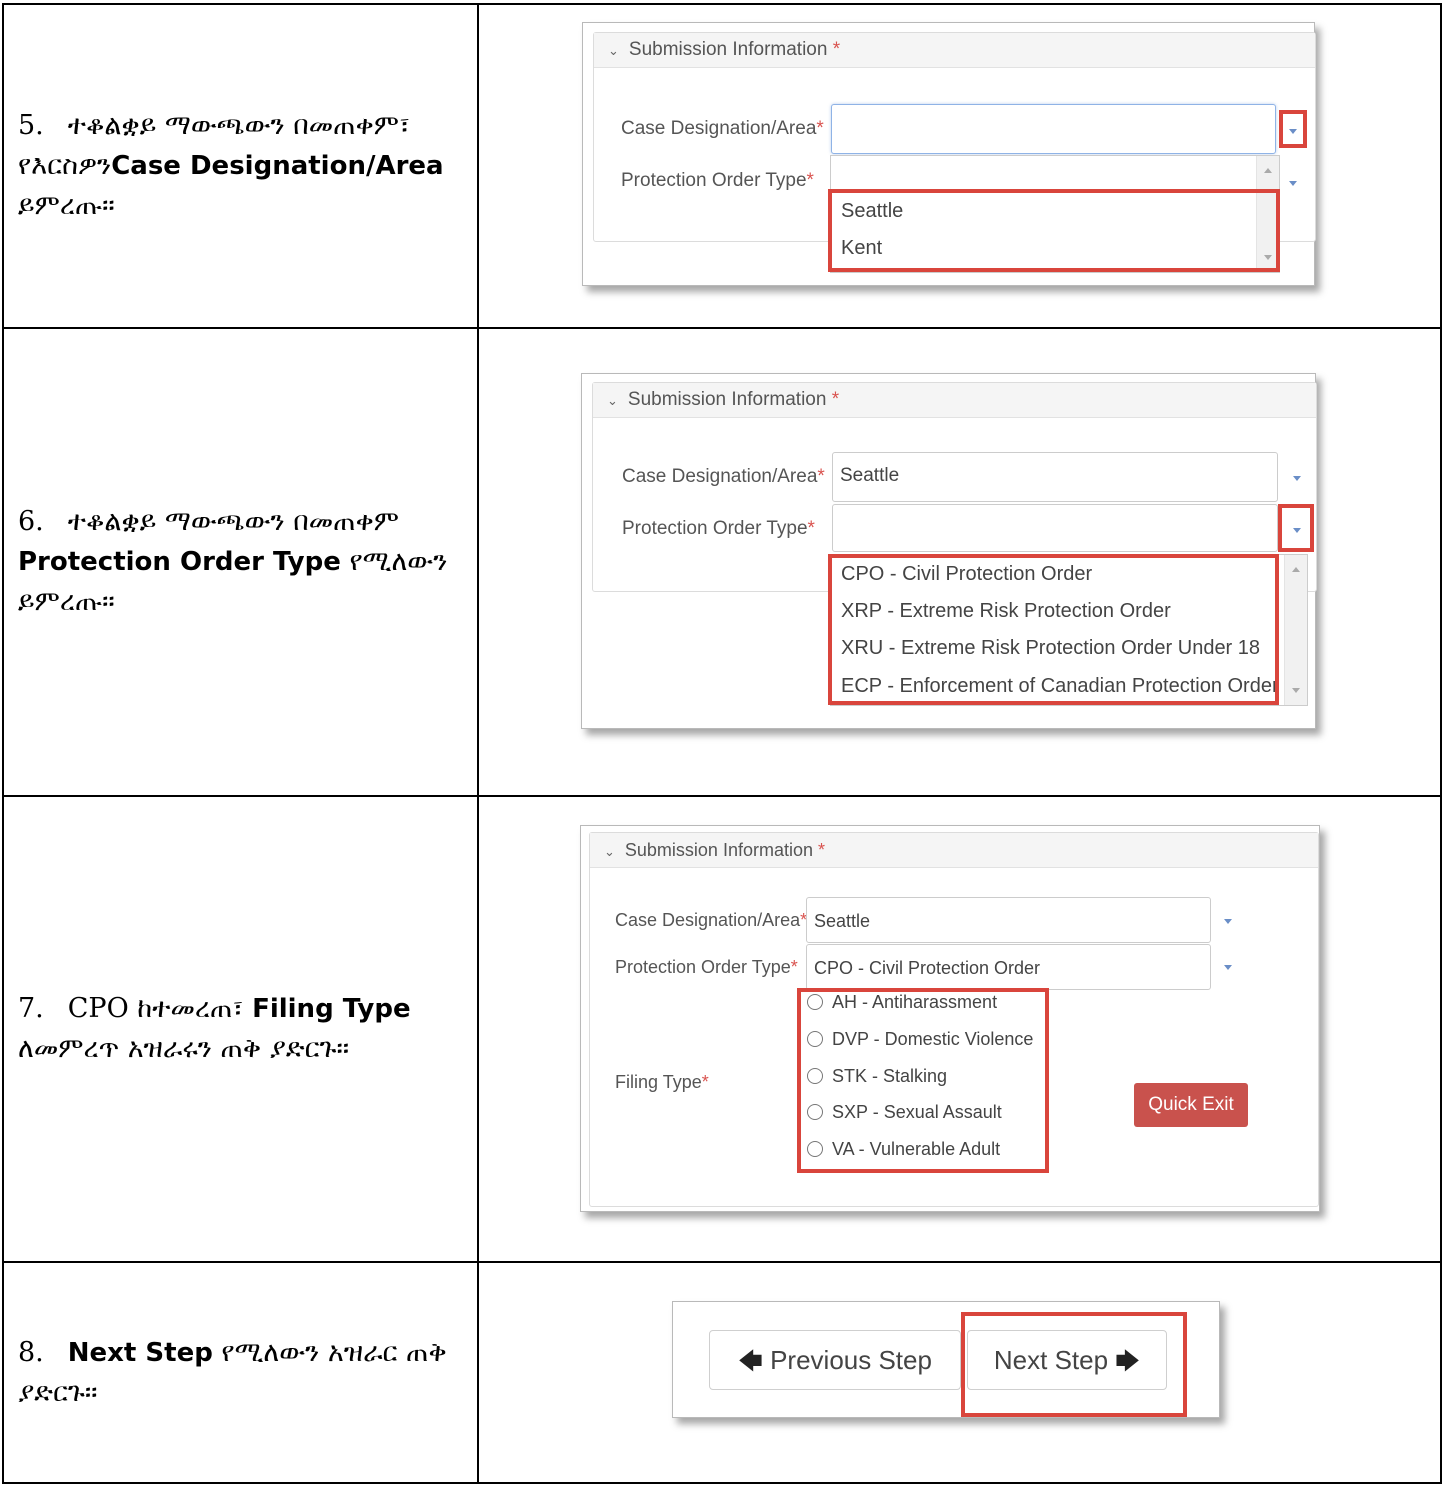 This screenshot has height=1485, width=1442. Describe the element at coordinates (331, 1009) in the screenshot. I see `instruction-keyword: Filing Type` at that location.